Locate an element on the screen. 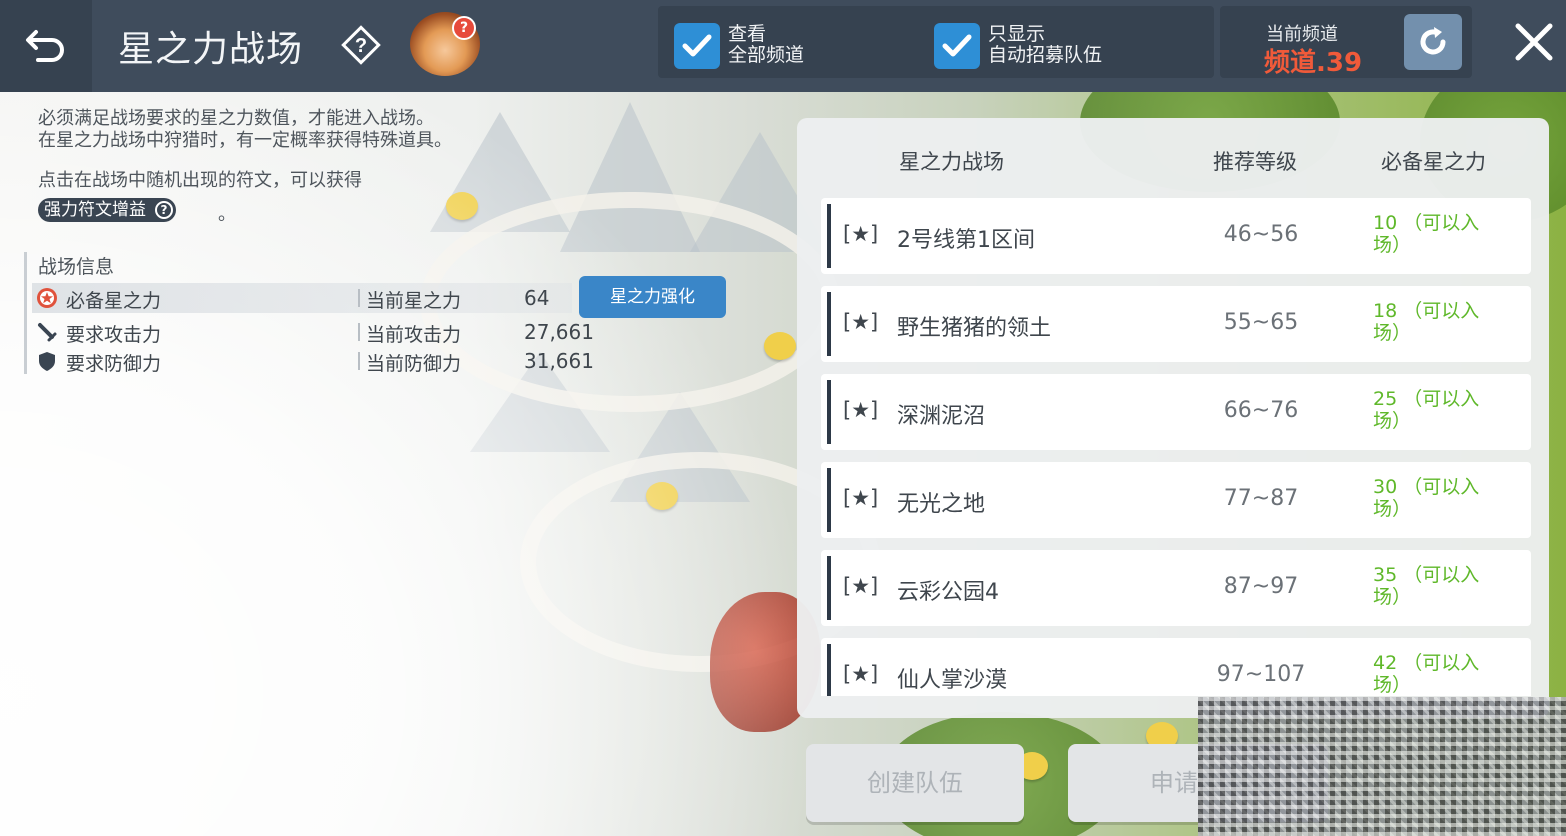 This screenshot has height=836, width=1566. back-button is located at coordinates (46, 46).